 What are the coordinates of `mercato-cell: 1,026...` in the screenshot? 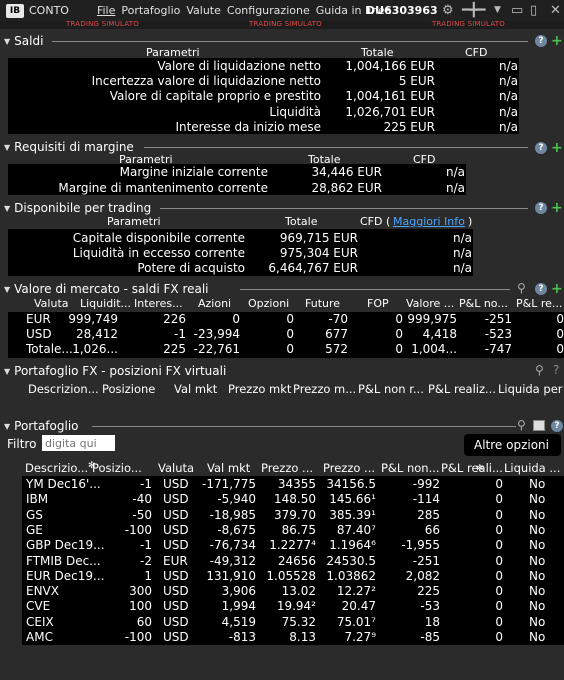 It's located at (95, 349).